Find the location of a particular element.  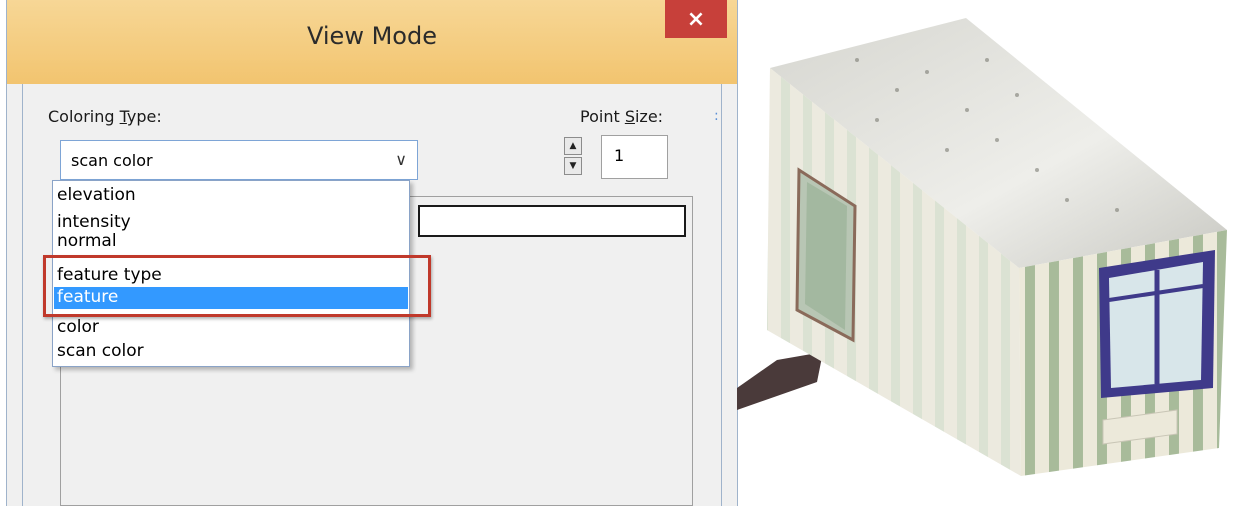

close-icon: × is located at coordinates (696, 19).